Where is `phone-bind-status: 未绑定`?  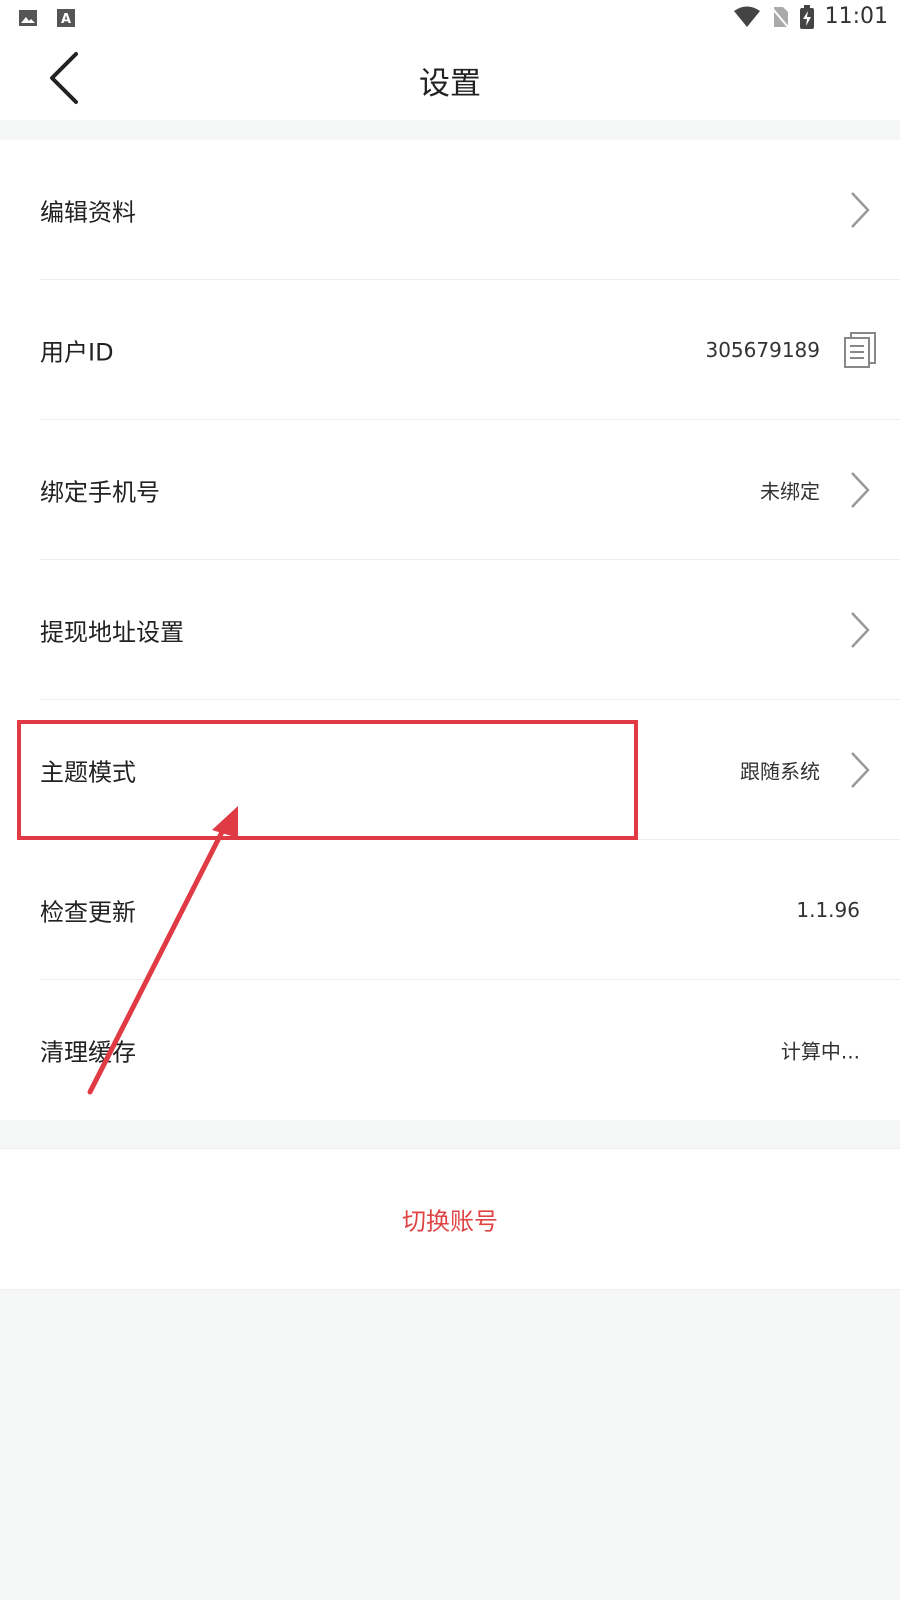
phone-bind-status: 未绑定 is located at coordinates (790, 491).